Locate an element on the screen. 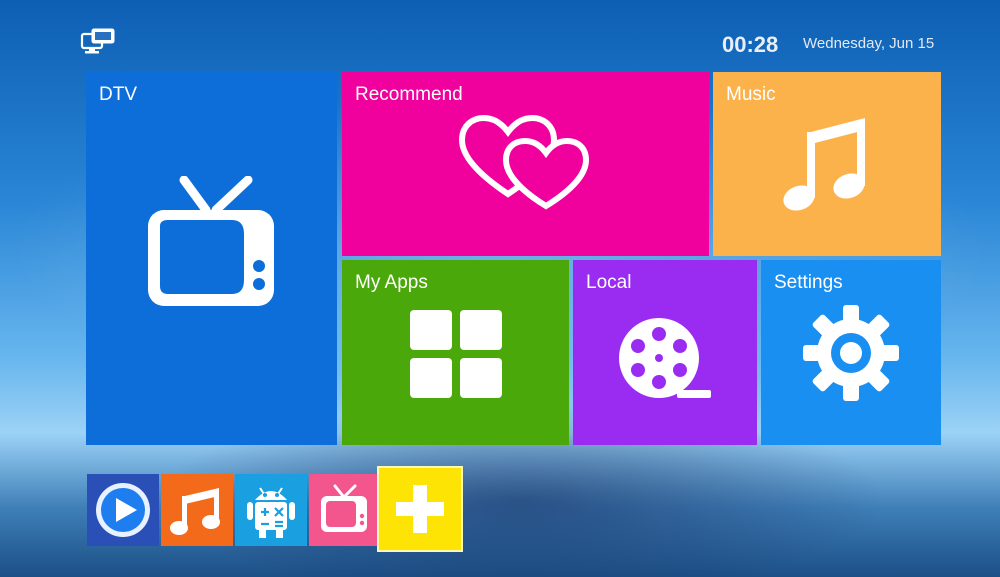 The width and height of the screenshot is (1000, 577). tile-music: Music is located at coordinates (827, 164).